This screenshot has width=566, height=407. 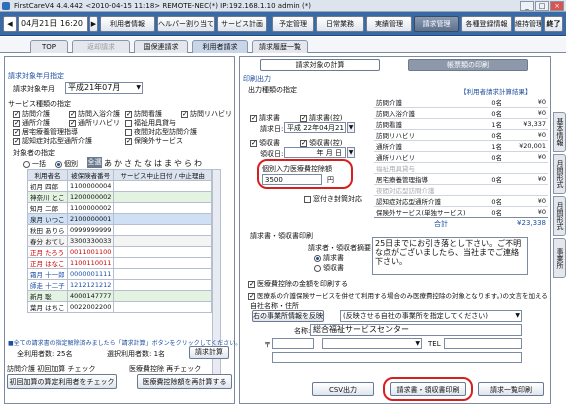 I want to click on col-stop-date: サービス中止日付 / 中止理由, so click(x=162, y=175).